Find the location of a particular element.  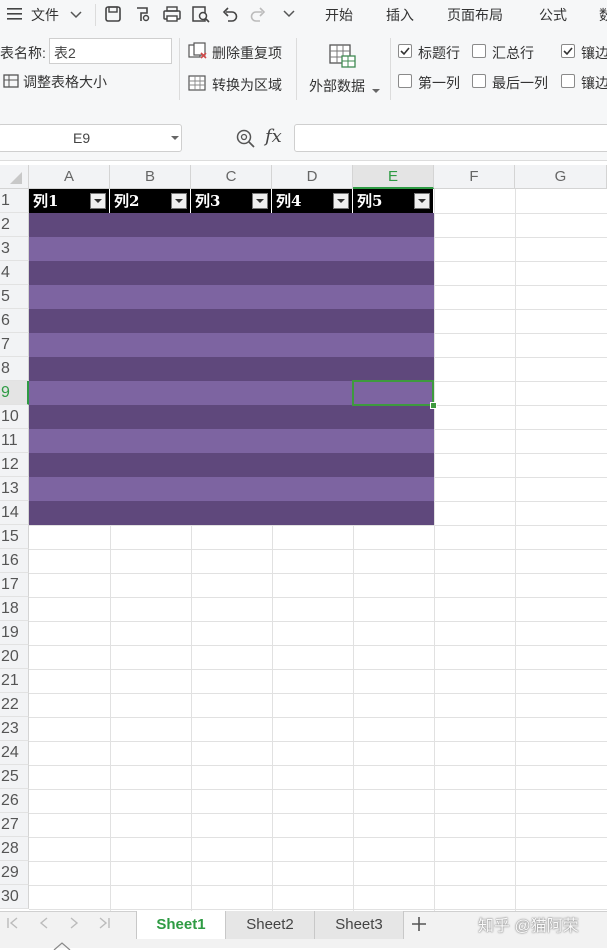

convert-to-range-icon is located at coordinates (198, 84).